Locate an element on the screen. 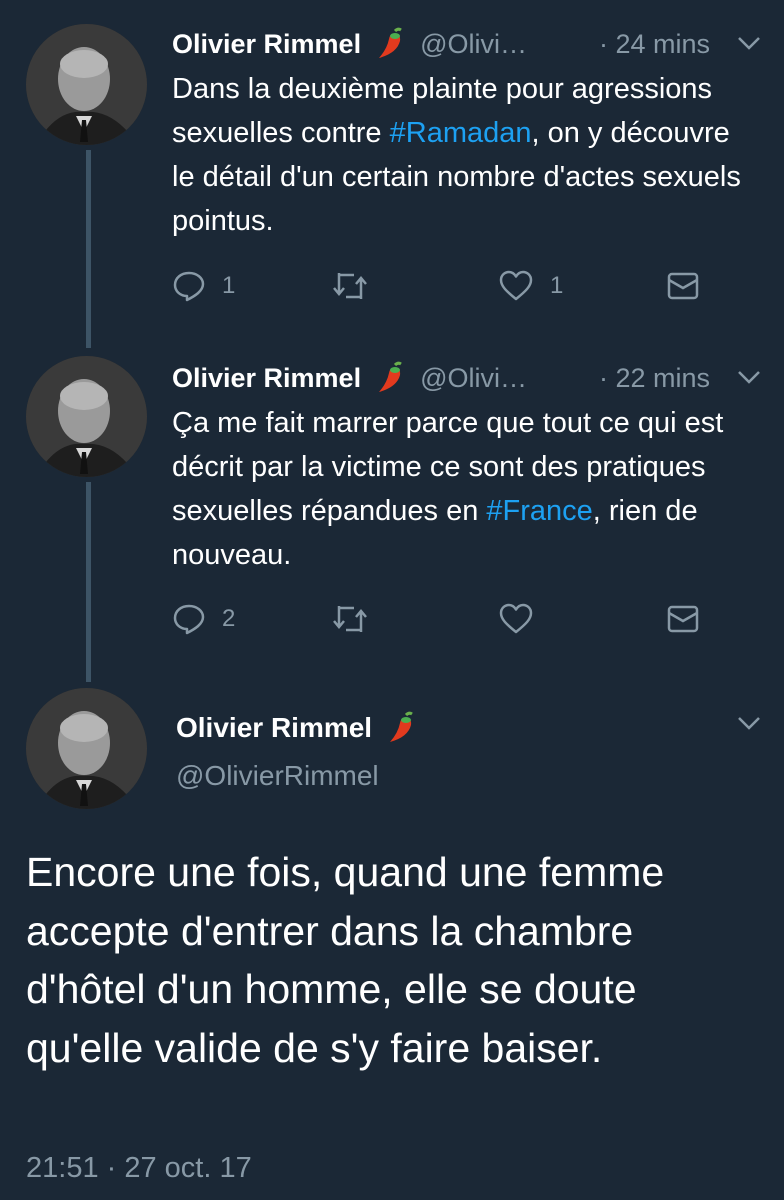  tweet-time: · 22 mins is located at coordinates (654, 378).